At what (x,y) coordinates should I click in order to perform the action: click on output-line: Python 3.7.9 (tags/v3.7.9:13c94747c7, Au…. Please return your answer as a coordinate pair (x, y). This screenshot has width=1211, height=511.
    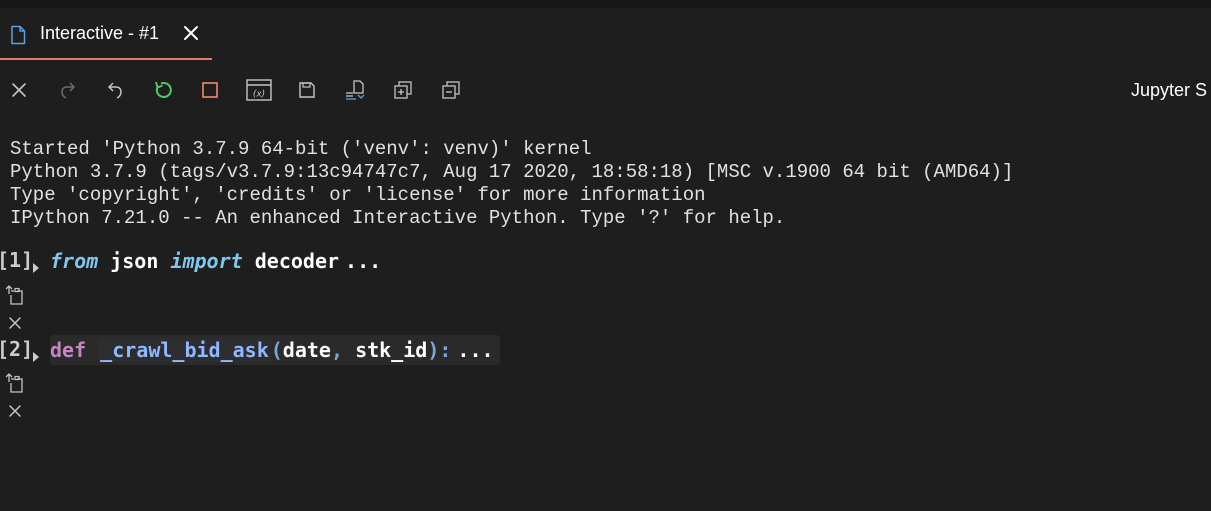
    Looking at the image, I should click on (512, 172).